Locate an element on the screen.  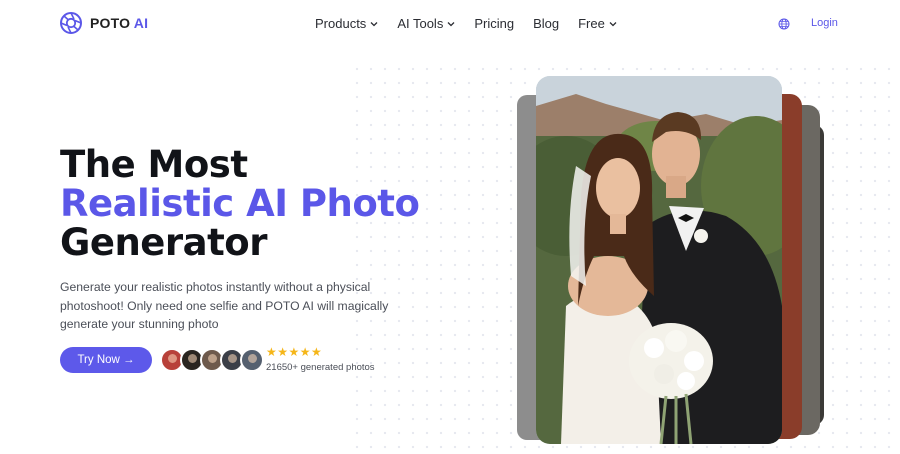
aperture-logo-icon is located at coordinates (71, 23).